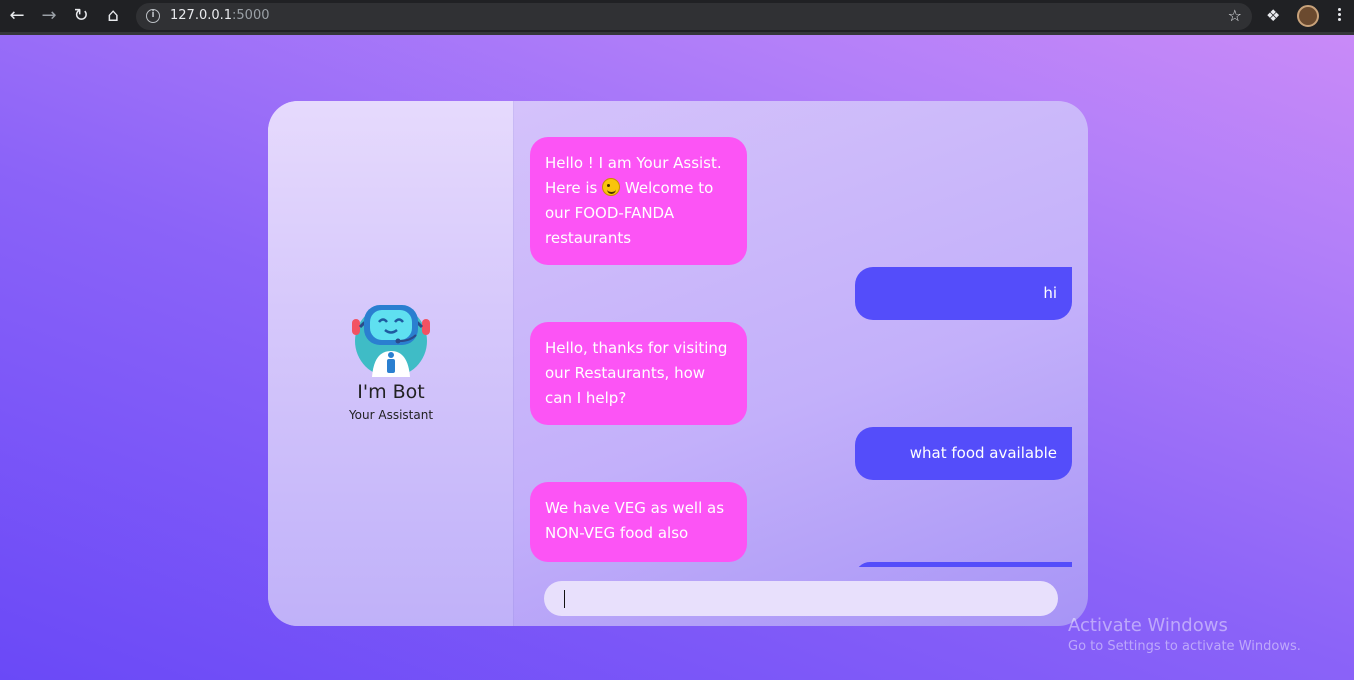 Image resolution: width=1354 pixels, height=680 pixels. I want to click on home-icon: ⌂, so click(113, 16).